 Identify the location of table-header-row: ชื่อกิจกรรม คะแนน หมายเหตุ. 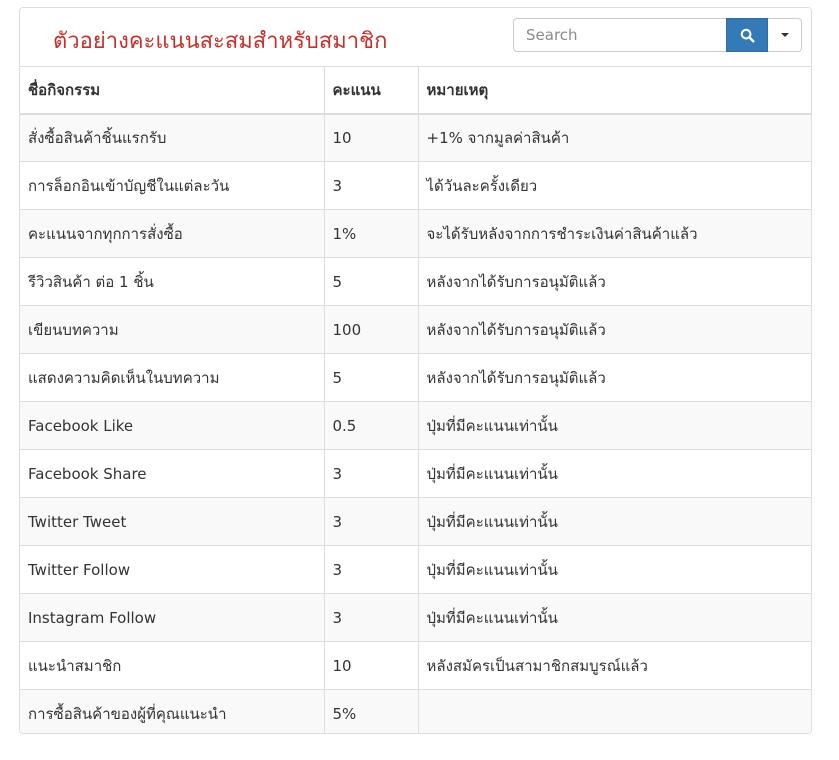
(415, 90).